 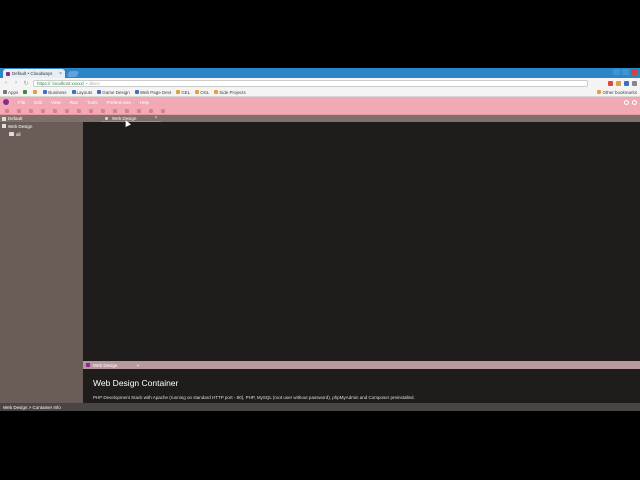 I want to click on window-controls, so click(x=625, y=72).